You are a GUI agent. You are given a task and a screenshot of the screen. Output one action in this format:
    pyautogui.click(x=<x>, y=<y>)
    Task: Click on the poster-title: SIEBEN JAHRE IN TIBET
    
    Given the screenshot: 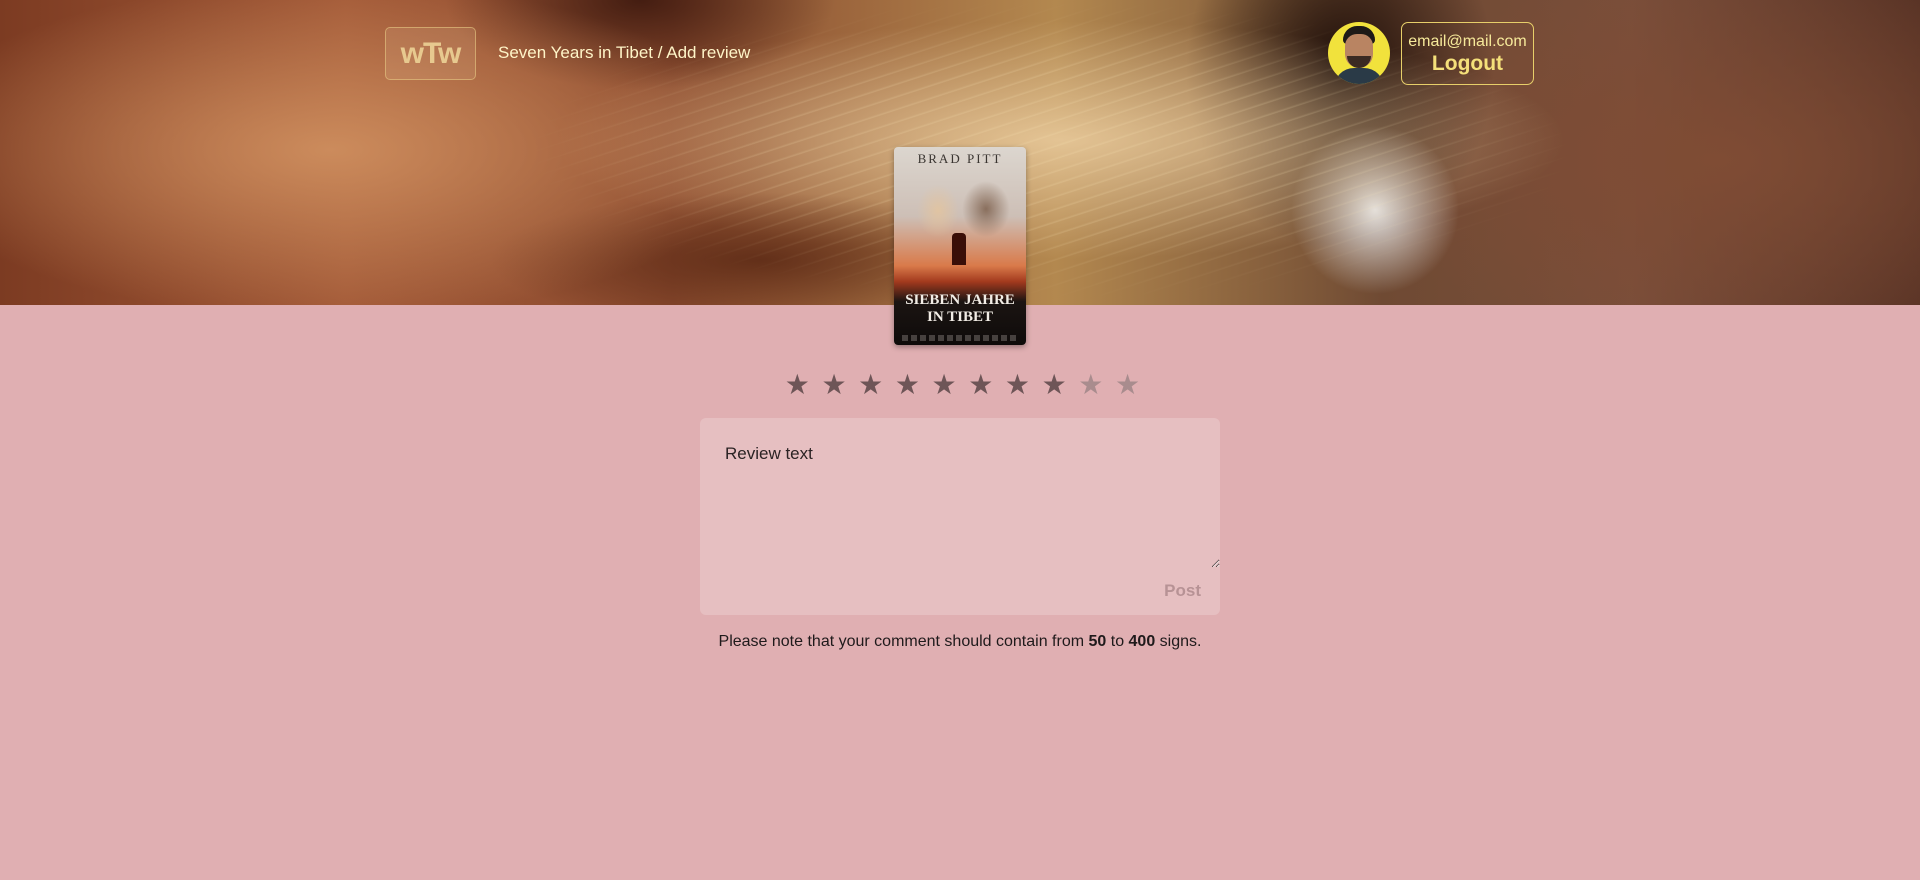 What is the action you would take?
    pyautogui.click(x=960, y=309)
    